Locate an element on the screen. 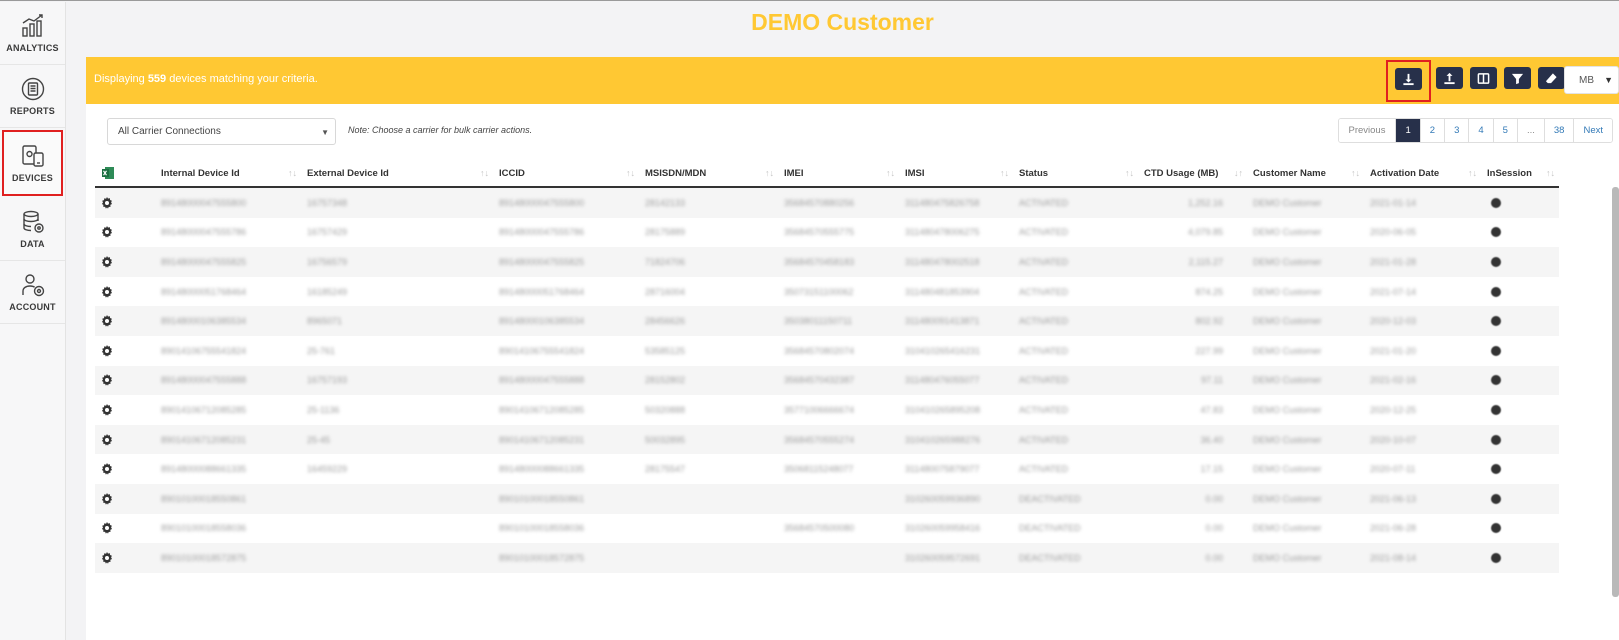 The width and height of the screenshot is (1619, 640). columns-button is located at coordinates (1483, 78).